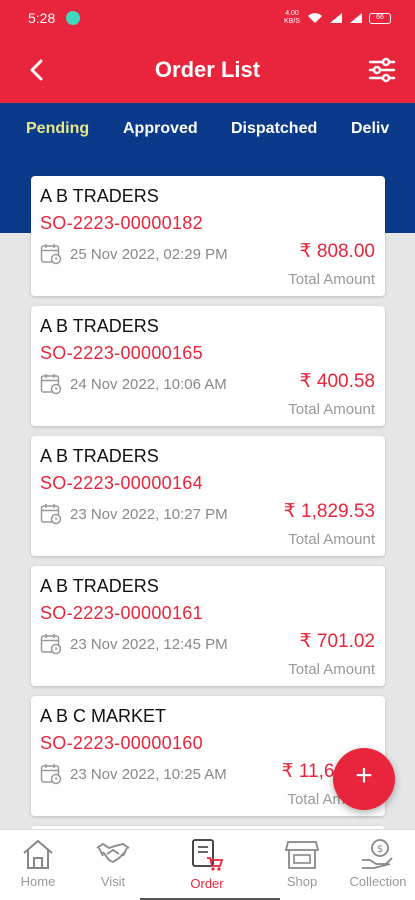  Describe the element at coordinates (207, 129) in the screenshot. I see `status-tabs: Pending Approved Dispatched Deliv` at that location.